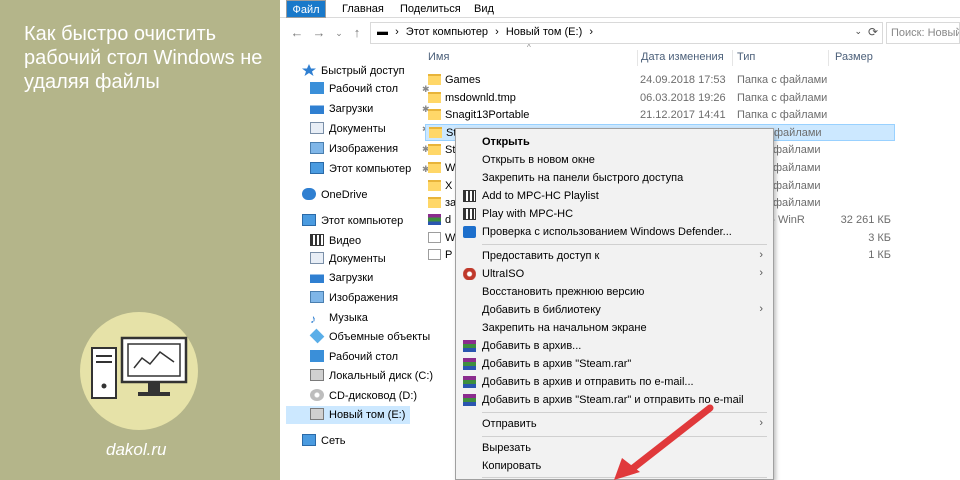 Image resolution: width=960 pixels, height=480 pixels. Describe the element at coordinates (382, 32) in the screenshot. I see `drive-icon: ▬` at that location.